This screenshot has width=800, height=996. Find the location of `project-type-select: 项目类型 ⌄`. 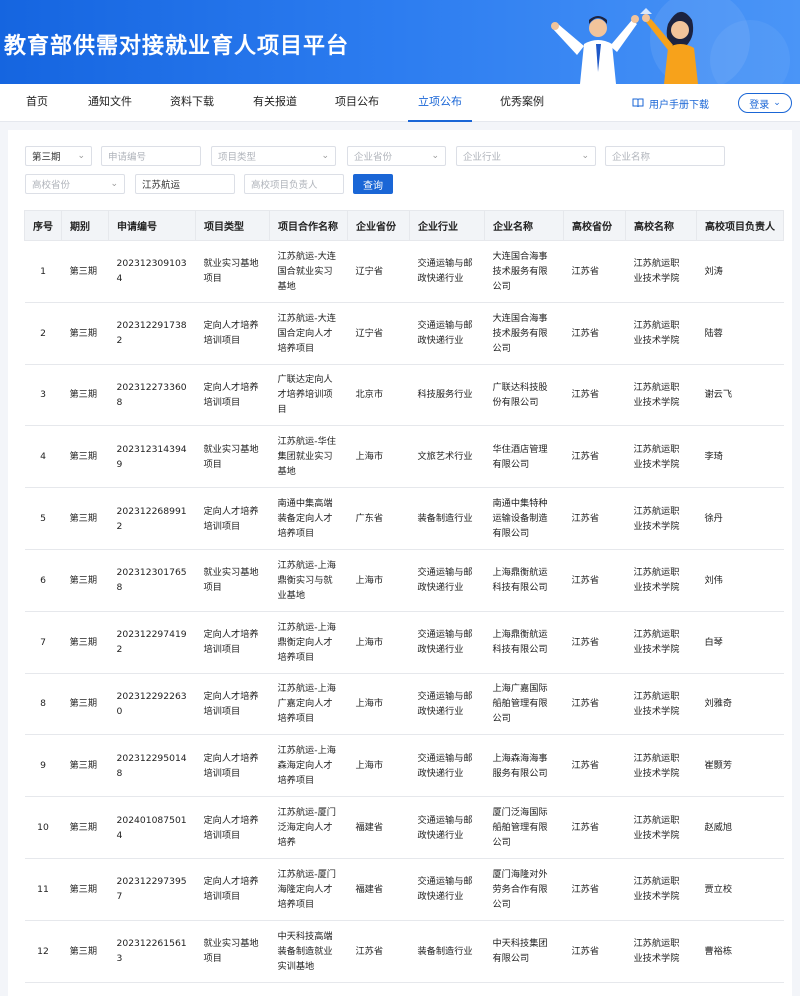

project-type-select: 项目类型 ⌄ is located at coordinates (273, 156).